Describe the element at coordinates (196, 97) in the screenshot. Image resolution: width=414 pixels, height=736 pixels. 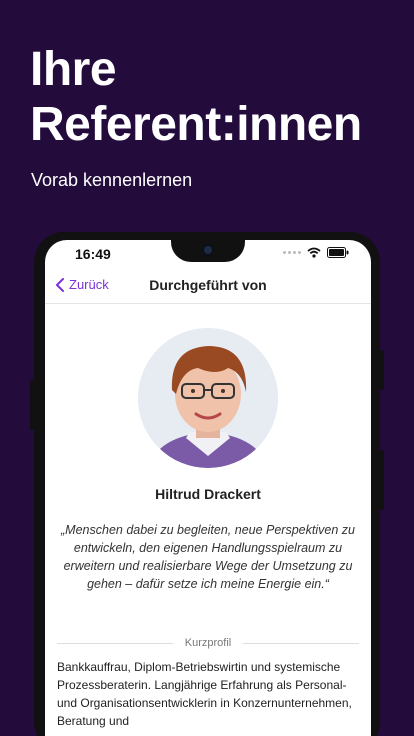
I see `hero-title: Ihre Referent:innen` at that location.